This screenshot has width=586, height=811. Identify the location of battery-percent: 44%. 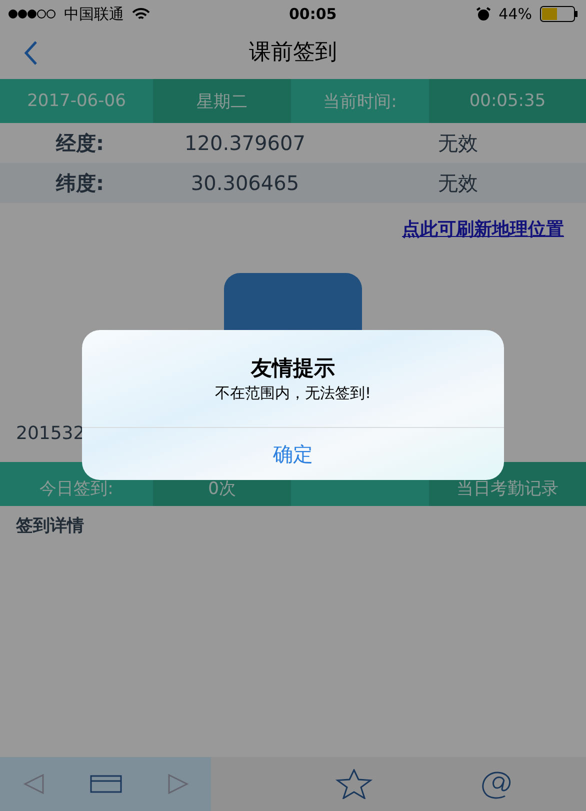
(515, 14).